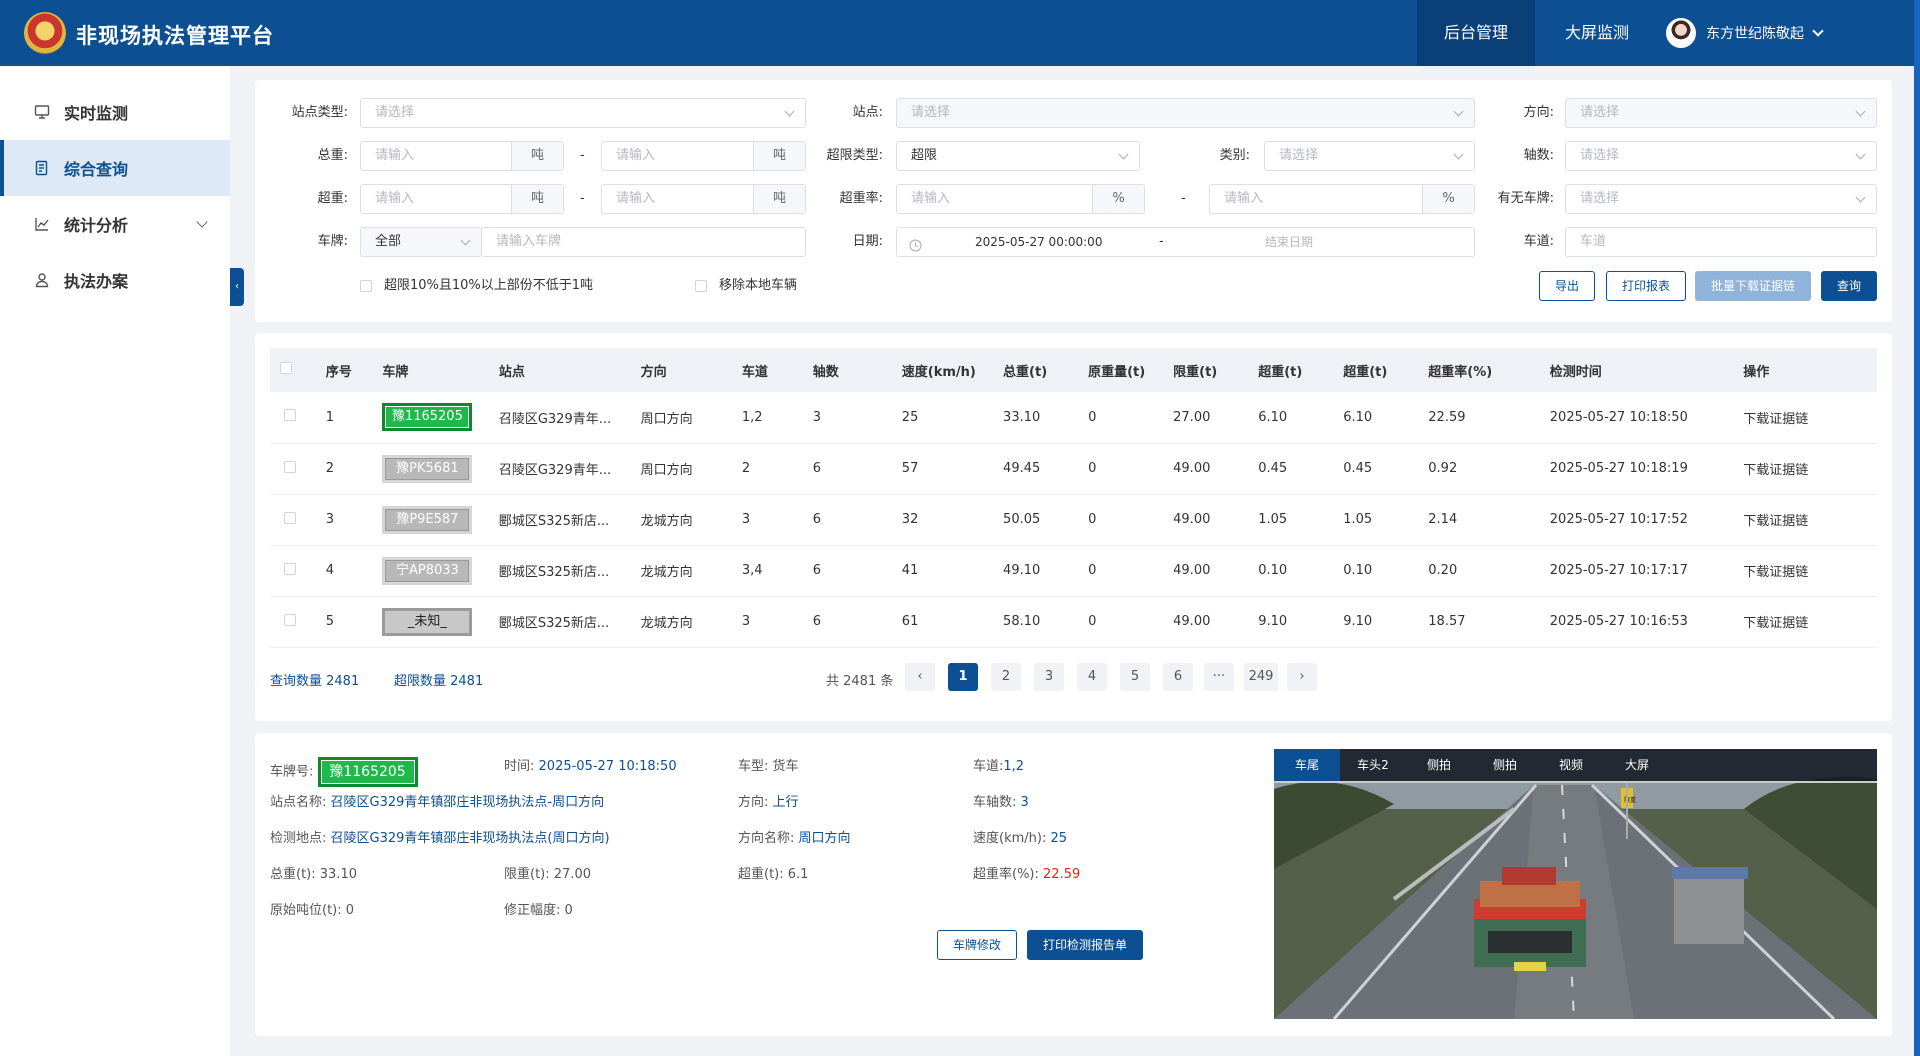 Image resolution: width=1920 pixels, height=1056 pixels. What do you see at coordinates (1307, 765) in the screenshot?
I see `photo-tab-rear: 车尾` at bounding box center [1307, 765].